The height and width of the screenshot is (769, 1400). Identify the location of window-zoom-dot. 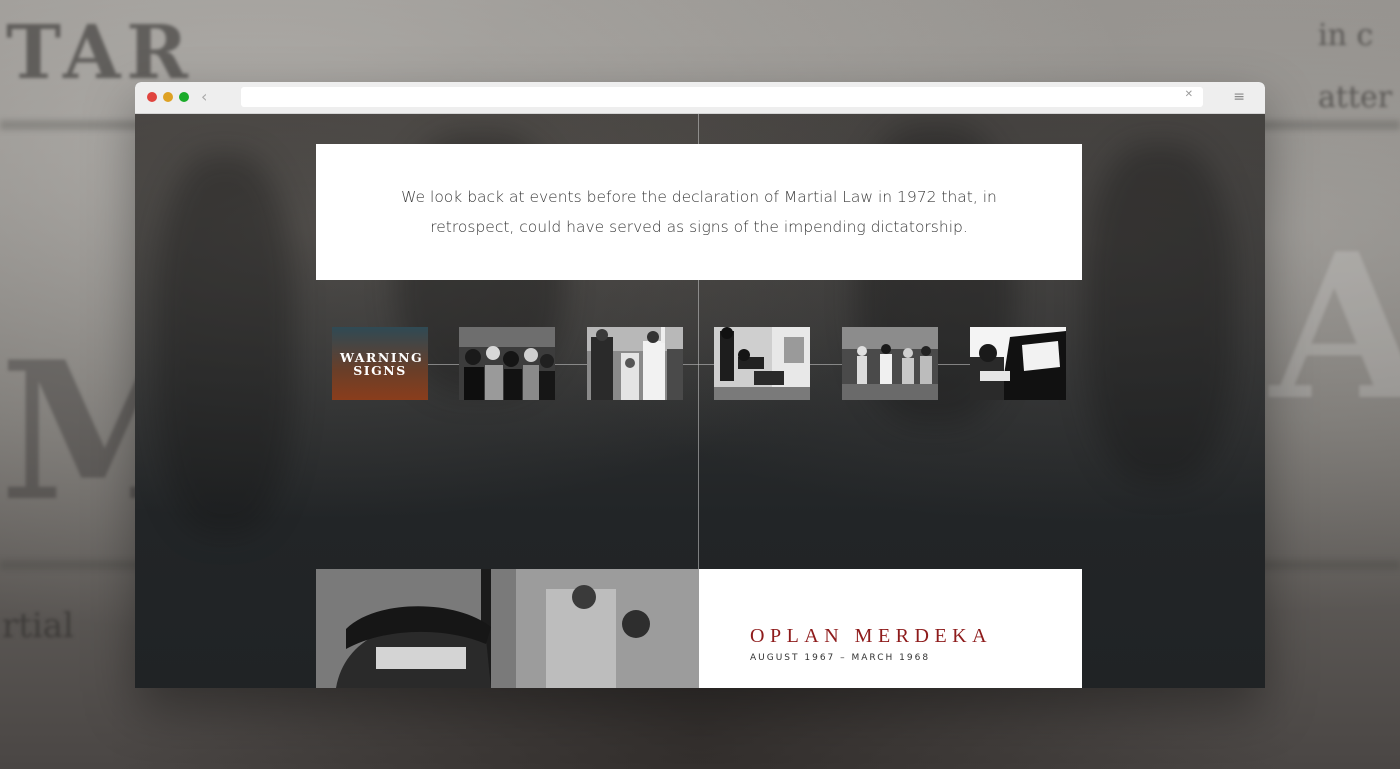
(184, 97).